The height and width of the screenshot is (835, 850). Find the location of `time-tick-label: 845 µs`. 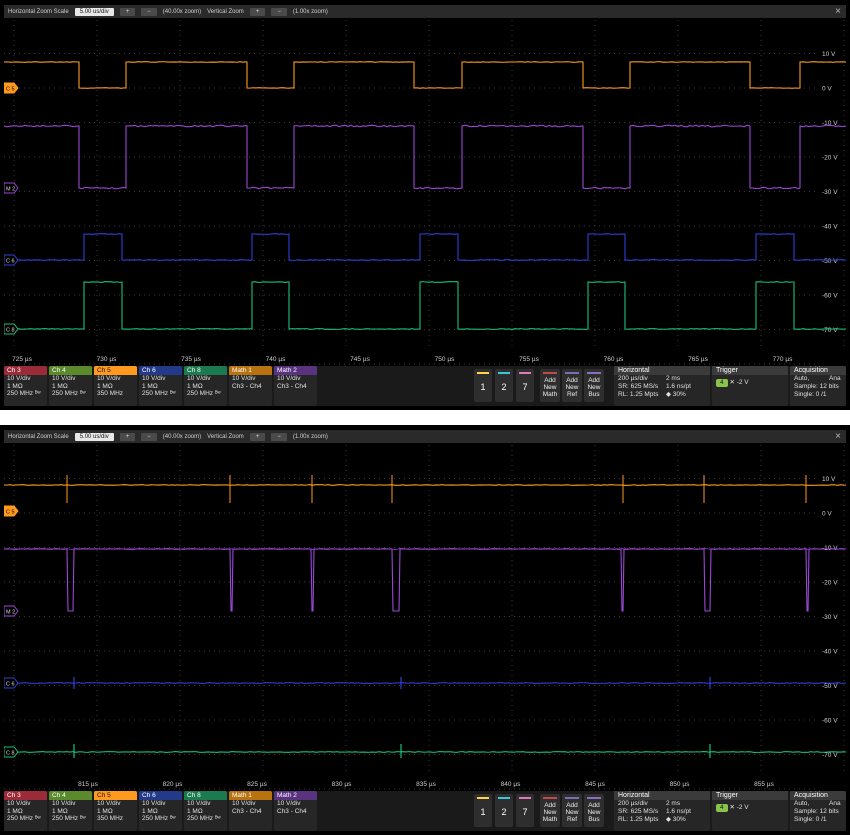

time-tick-label: 845 µs is located at coordinates (595, 784).